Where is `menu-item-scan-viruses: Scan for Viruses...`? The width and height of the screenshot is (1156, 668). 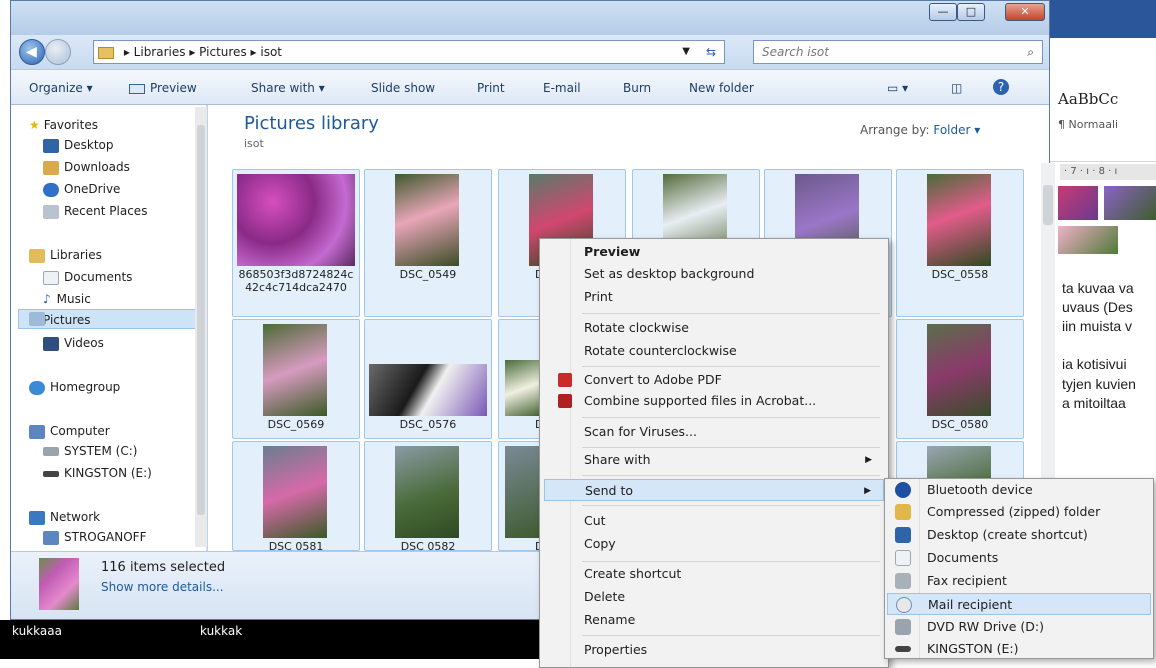 menu-item-scan-viruses: Scan for Viruses... is located at coordinates (714, 432).